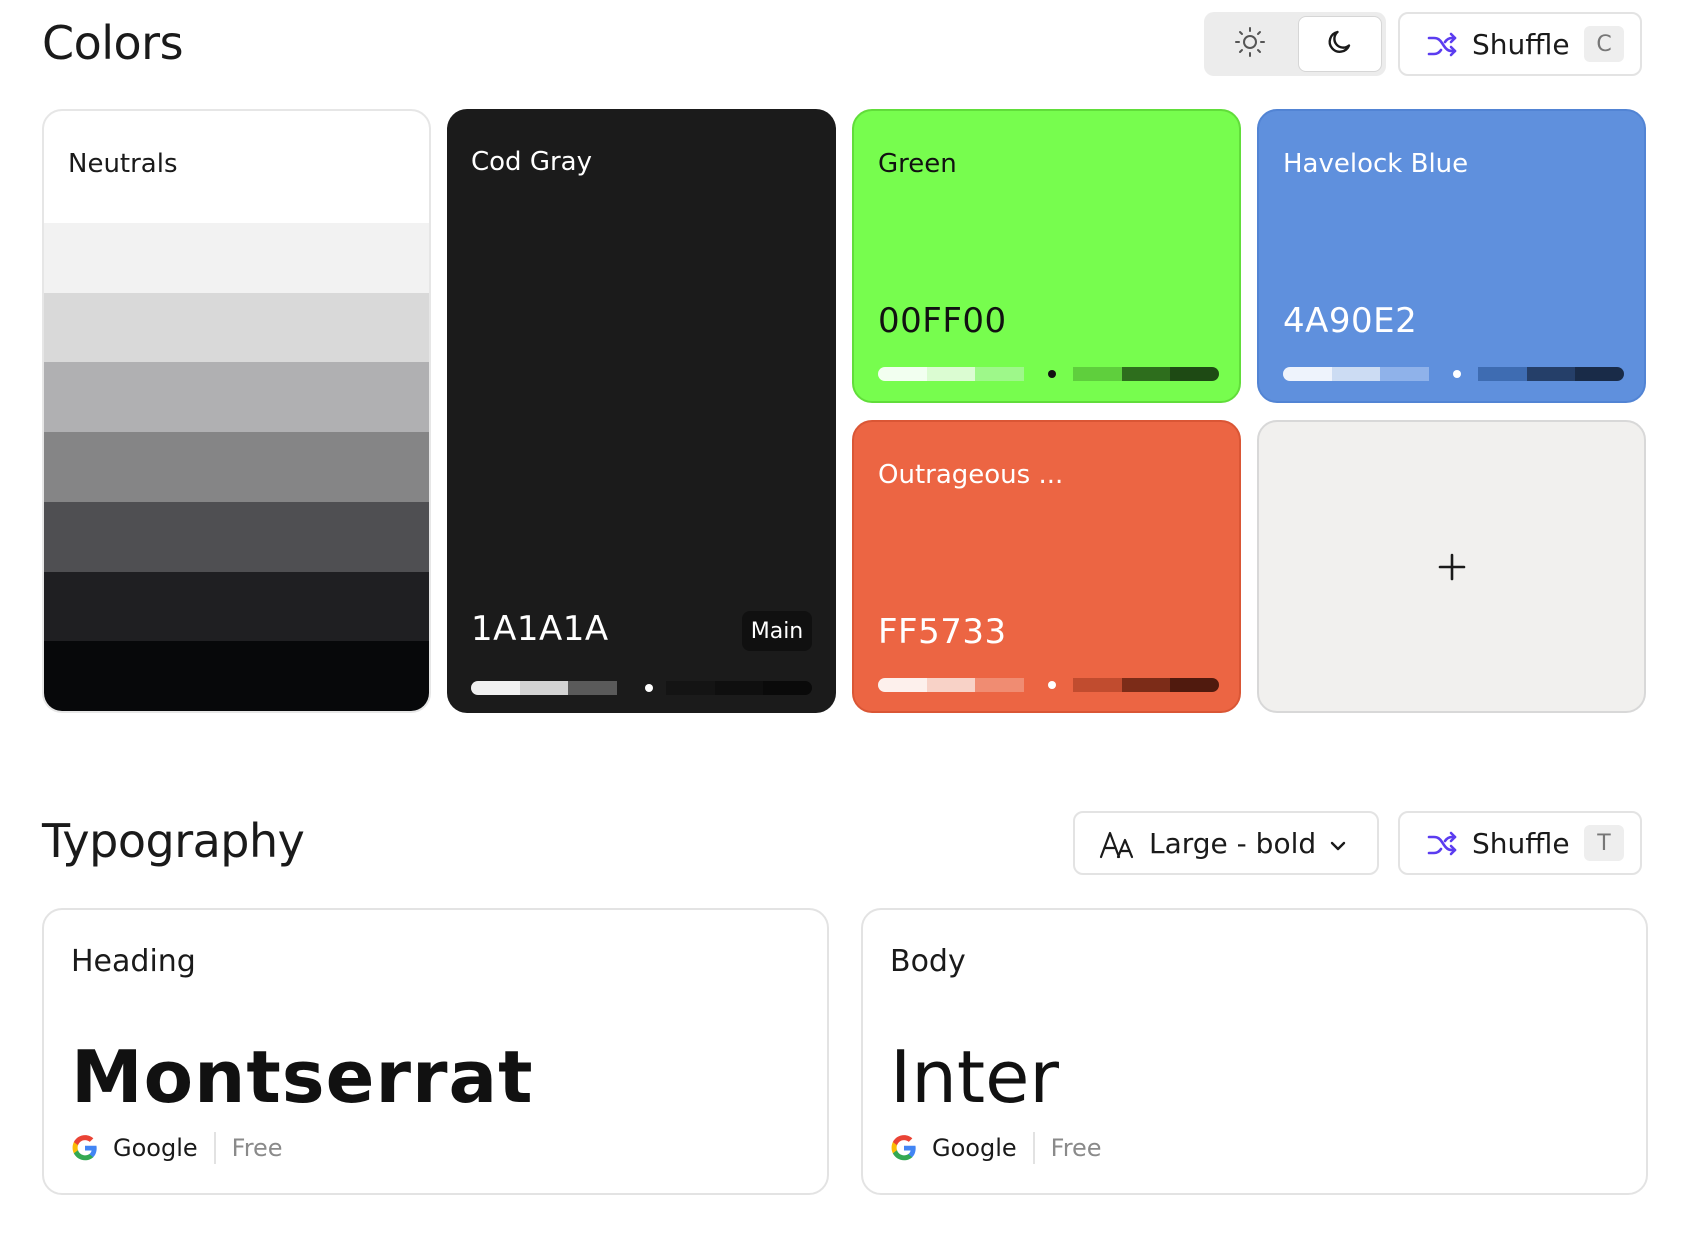  I want to click on shuffle-typography-button: Shuffle T, so click(1520, 843).